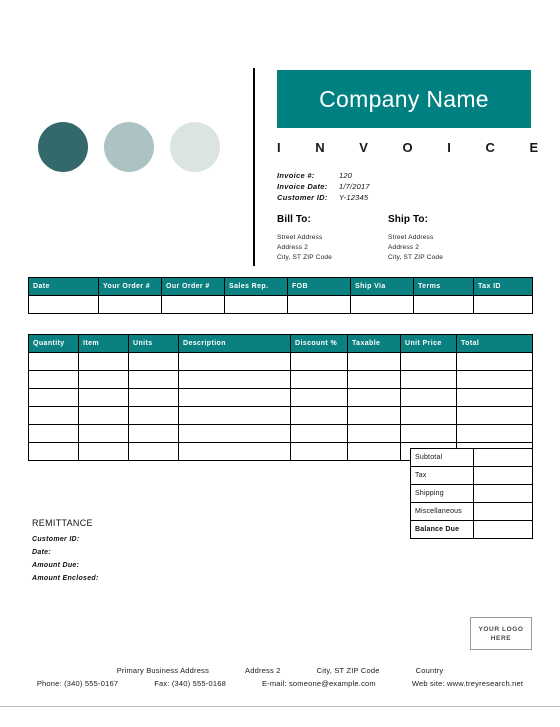 The height and width of the screenshot is (727, 560). I want to click on totals-row: Miscellaneous, so click(471, 511).